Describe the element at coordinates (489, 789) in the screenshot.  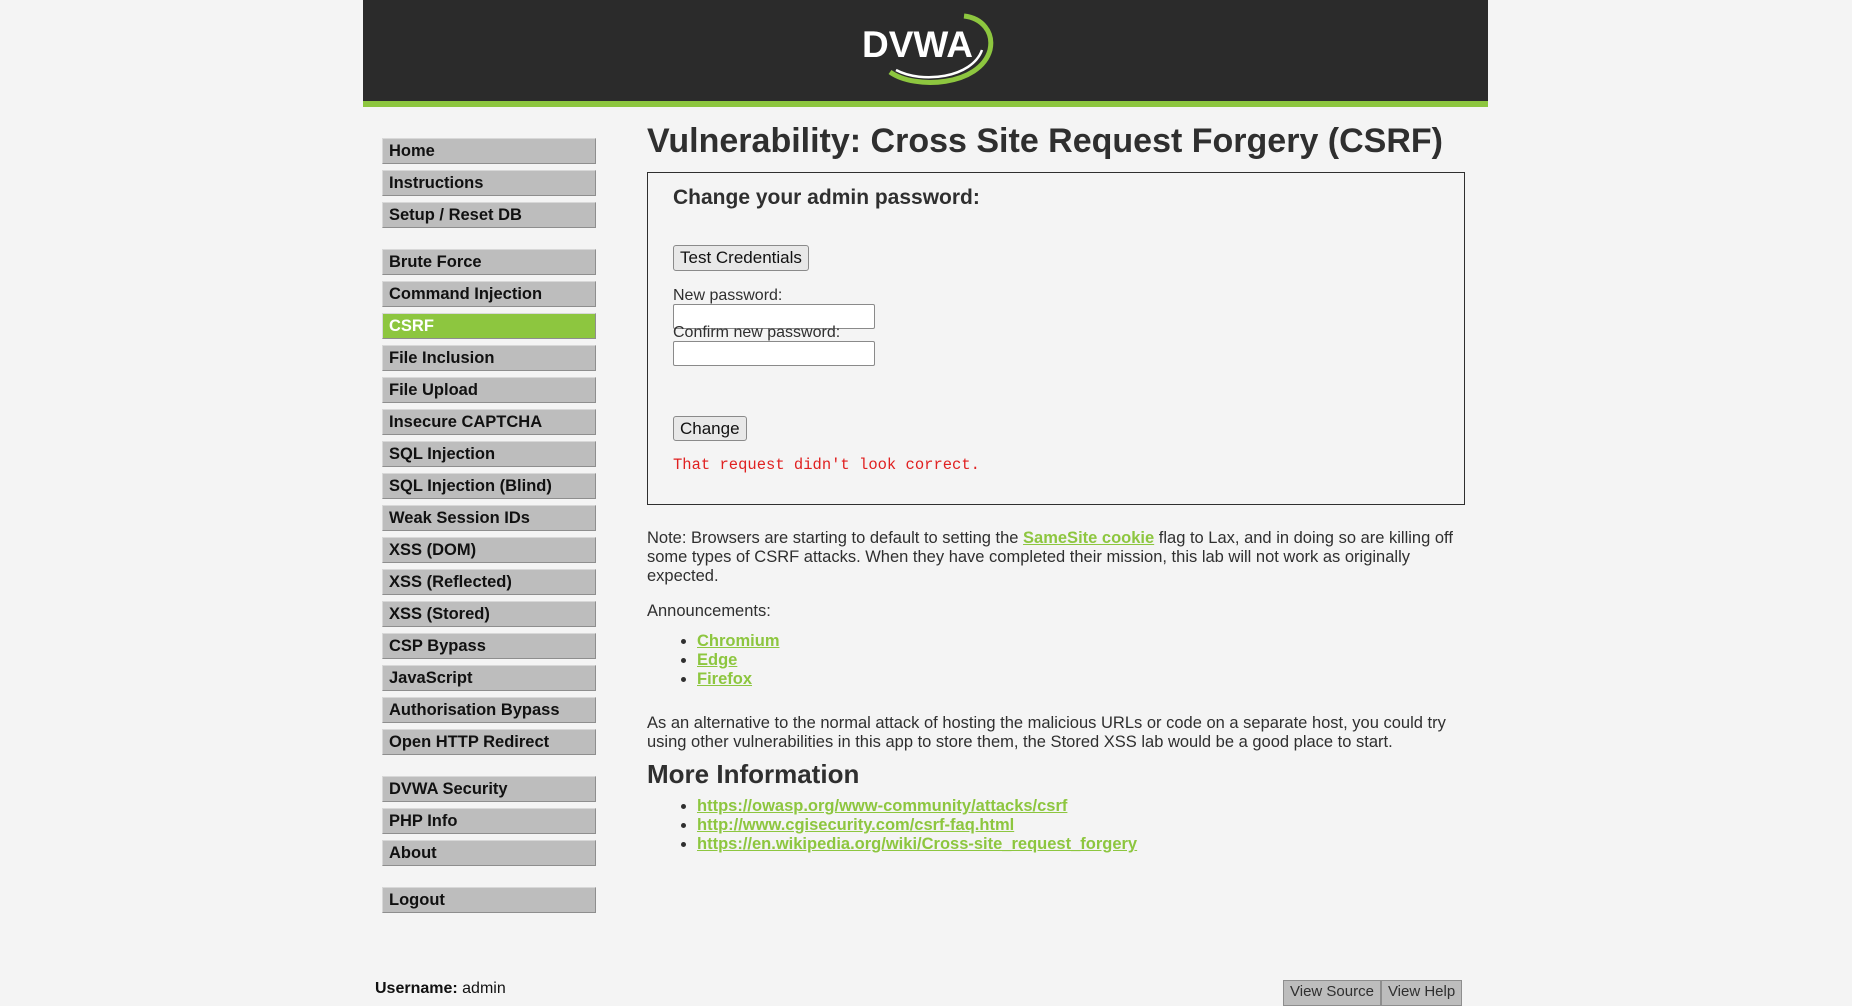
I see `menu-item-dvwa-security: DVWA Security` at that location.